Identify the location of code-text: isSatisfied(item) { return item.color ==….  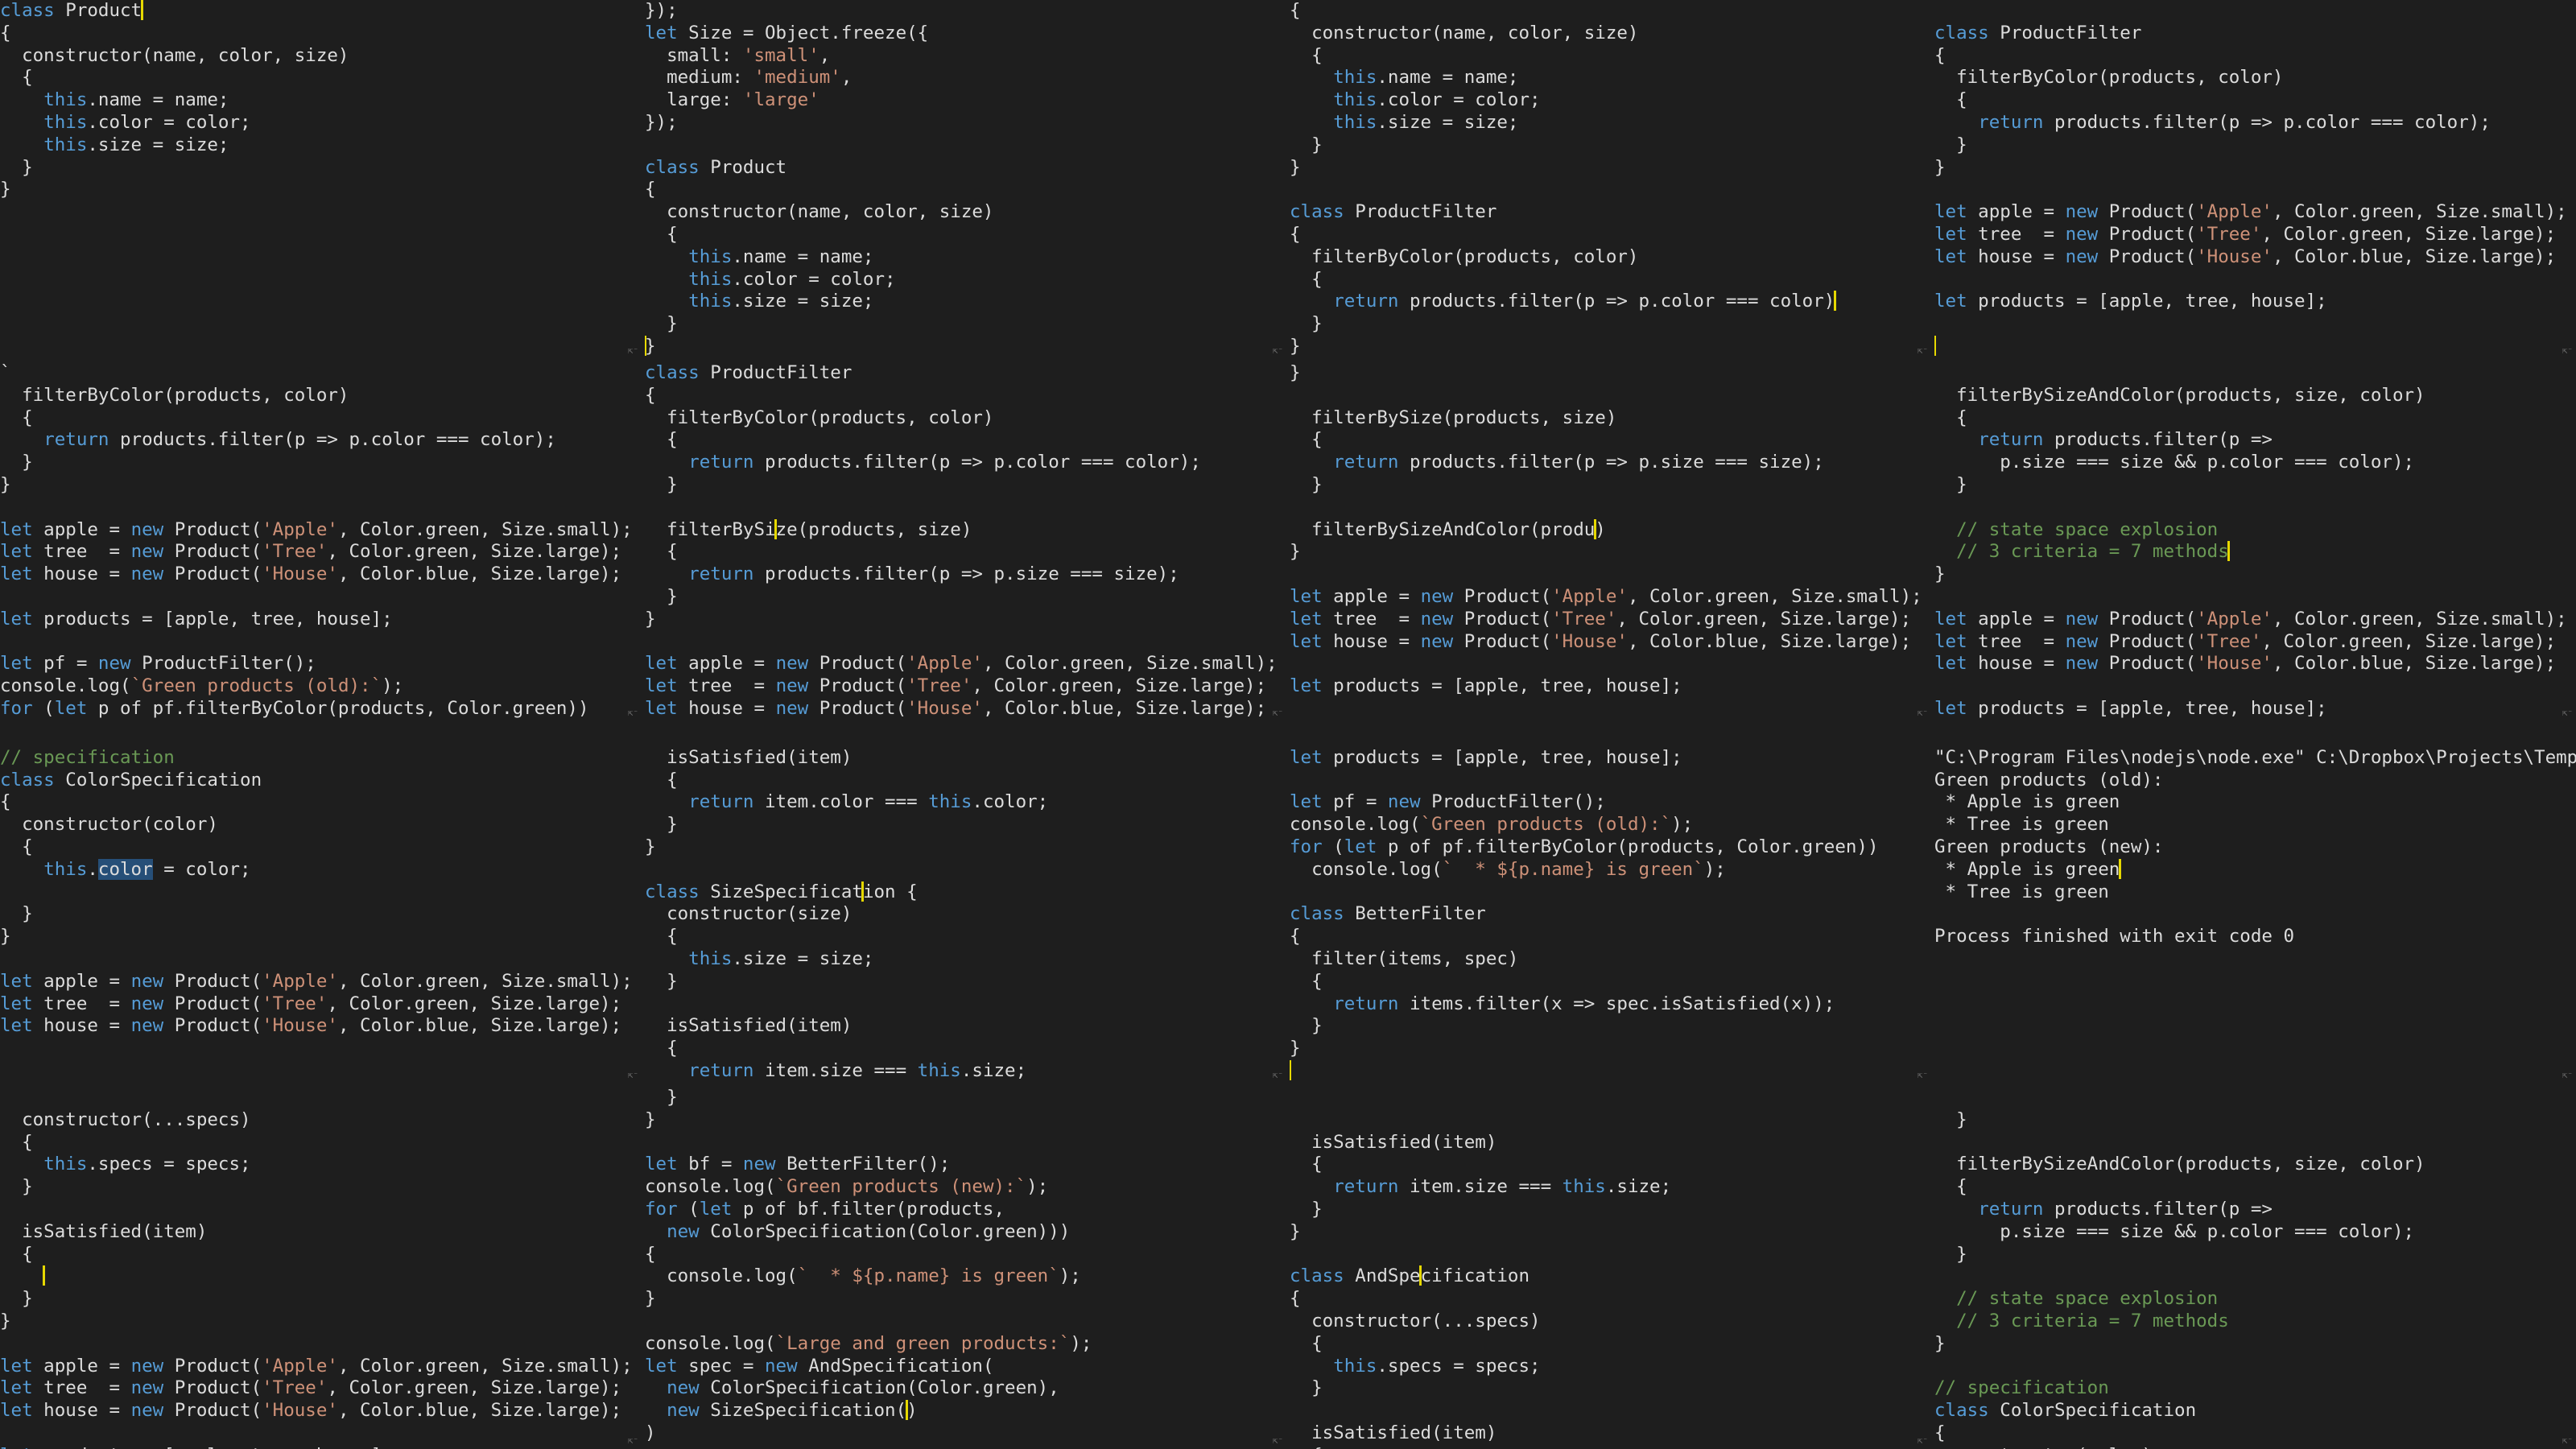
(847, 913).